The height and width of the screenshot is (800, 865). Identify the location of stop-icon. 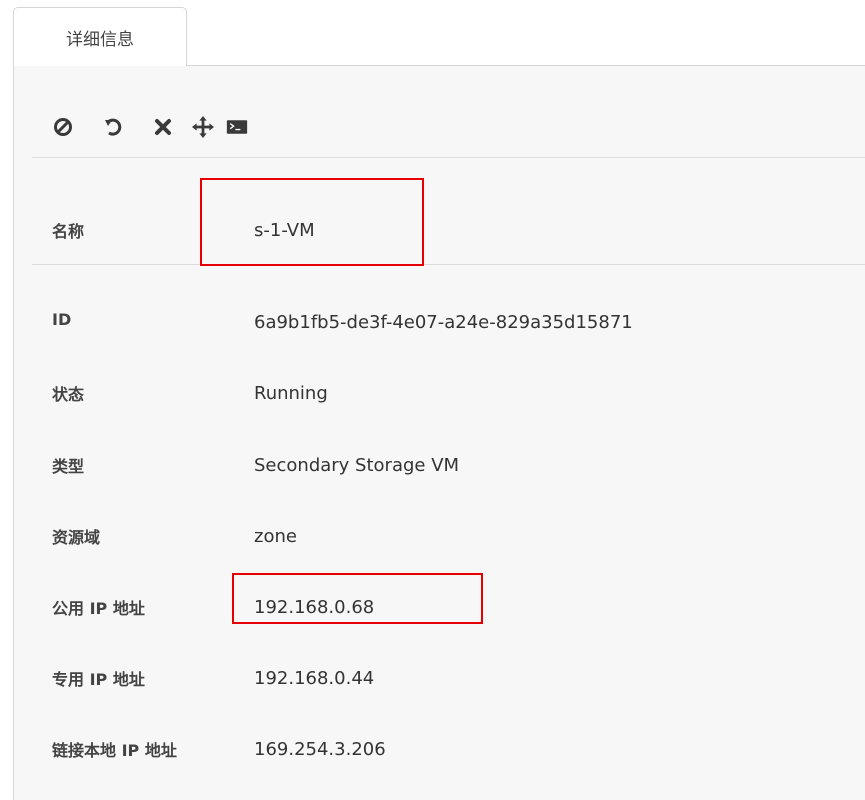
(63, 127).